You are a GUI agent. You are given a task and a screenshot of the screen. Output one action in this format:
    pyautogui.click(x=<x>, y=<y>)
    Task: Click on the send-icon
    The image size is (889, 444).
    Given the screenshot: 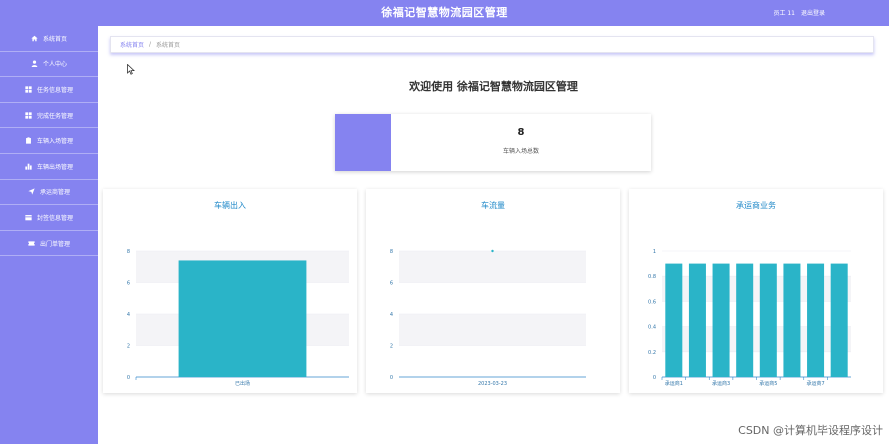 What is the action you would take?
    pyautogui.click(x=31, y=192)
    